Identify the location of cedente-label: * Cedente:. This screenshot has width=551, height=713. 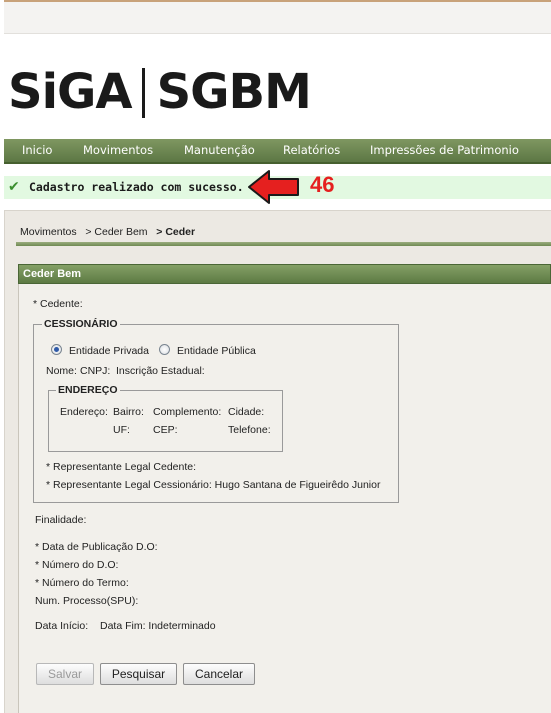
(58, 304).